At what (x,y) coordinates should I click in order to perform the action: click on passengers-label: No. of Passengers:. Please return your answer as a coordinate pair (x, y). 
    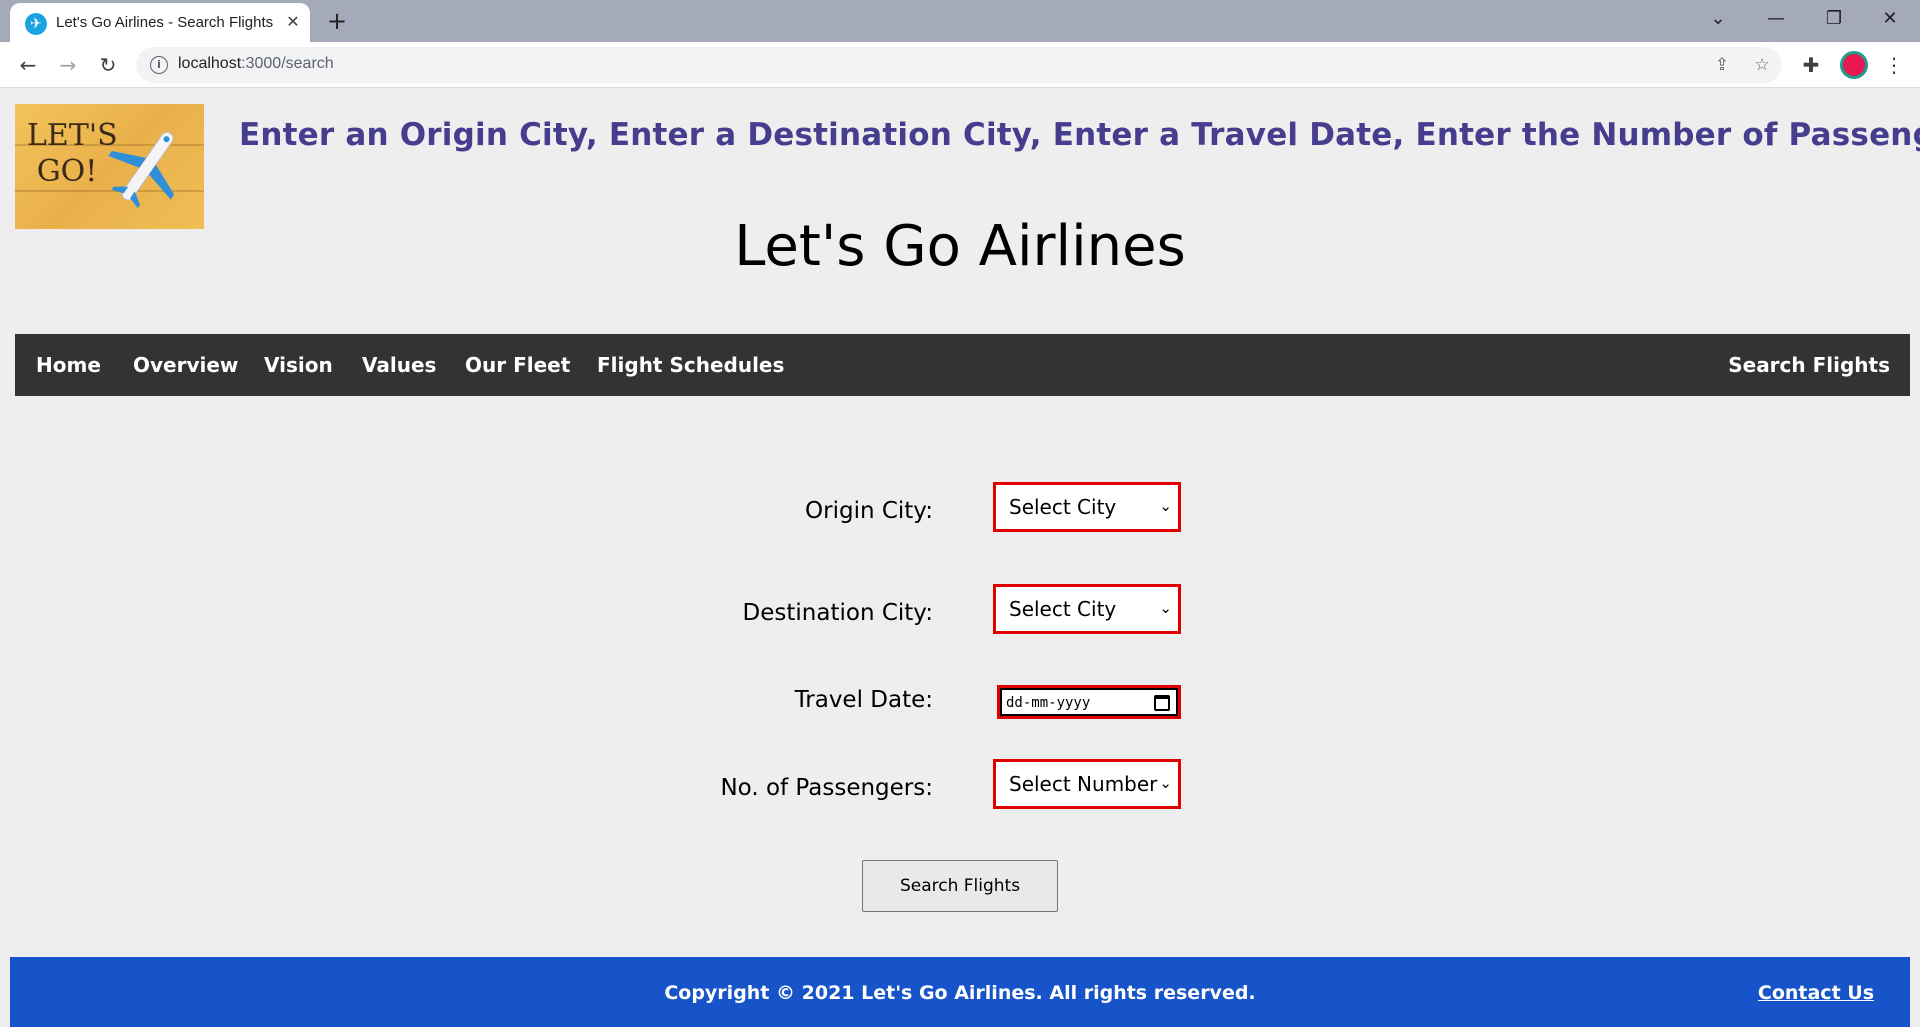
    Looking at the image, I should click on (826, 788).